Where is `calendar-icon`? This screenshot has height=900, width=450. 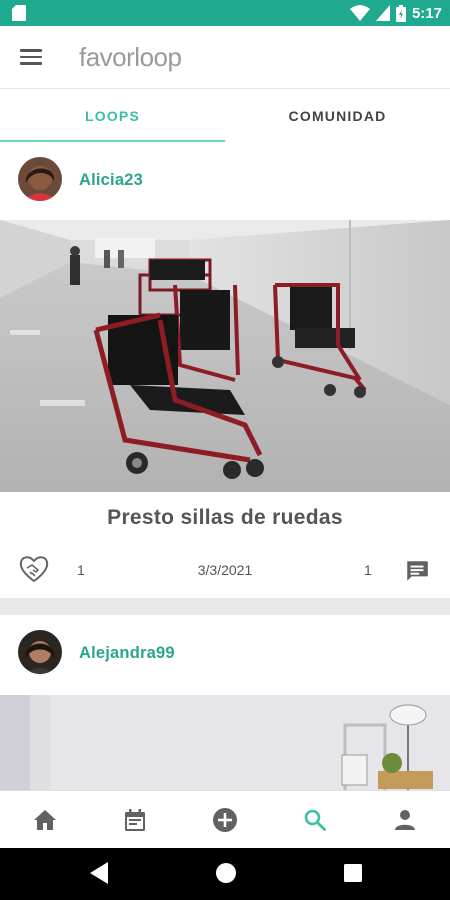
calendar-icon is located at coordinates (135, 820).